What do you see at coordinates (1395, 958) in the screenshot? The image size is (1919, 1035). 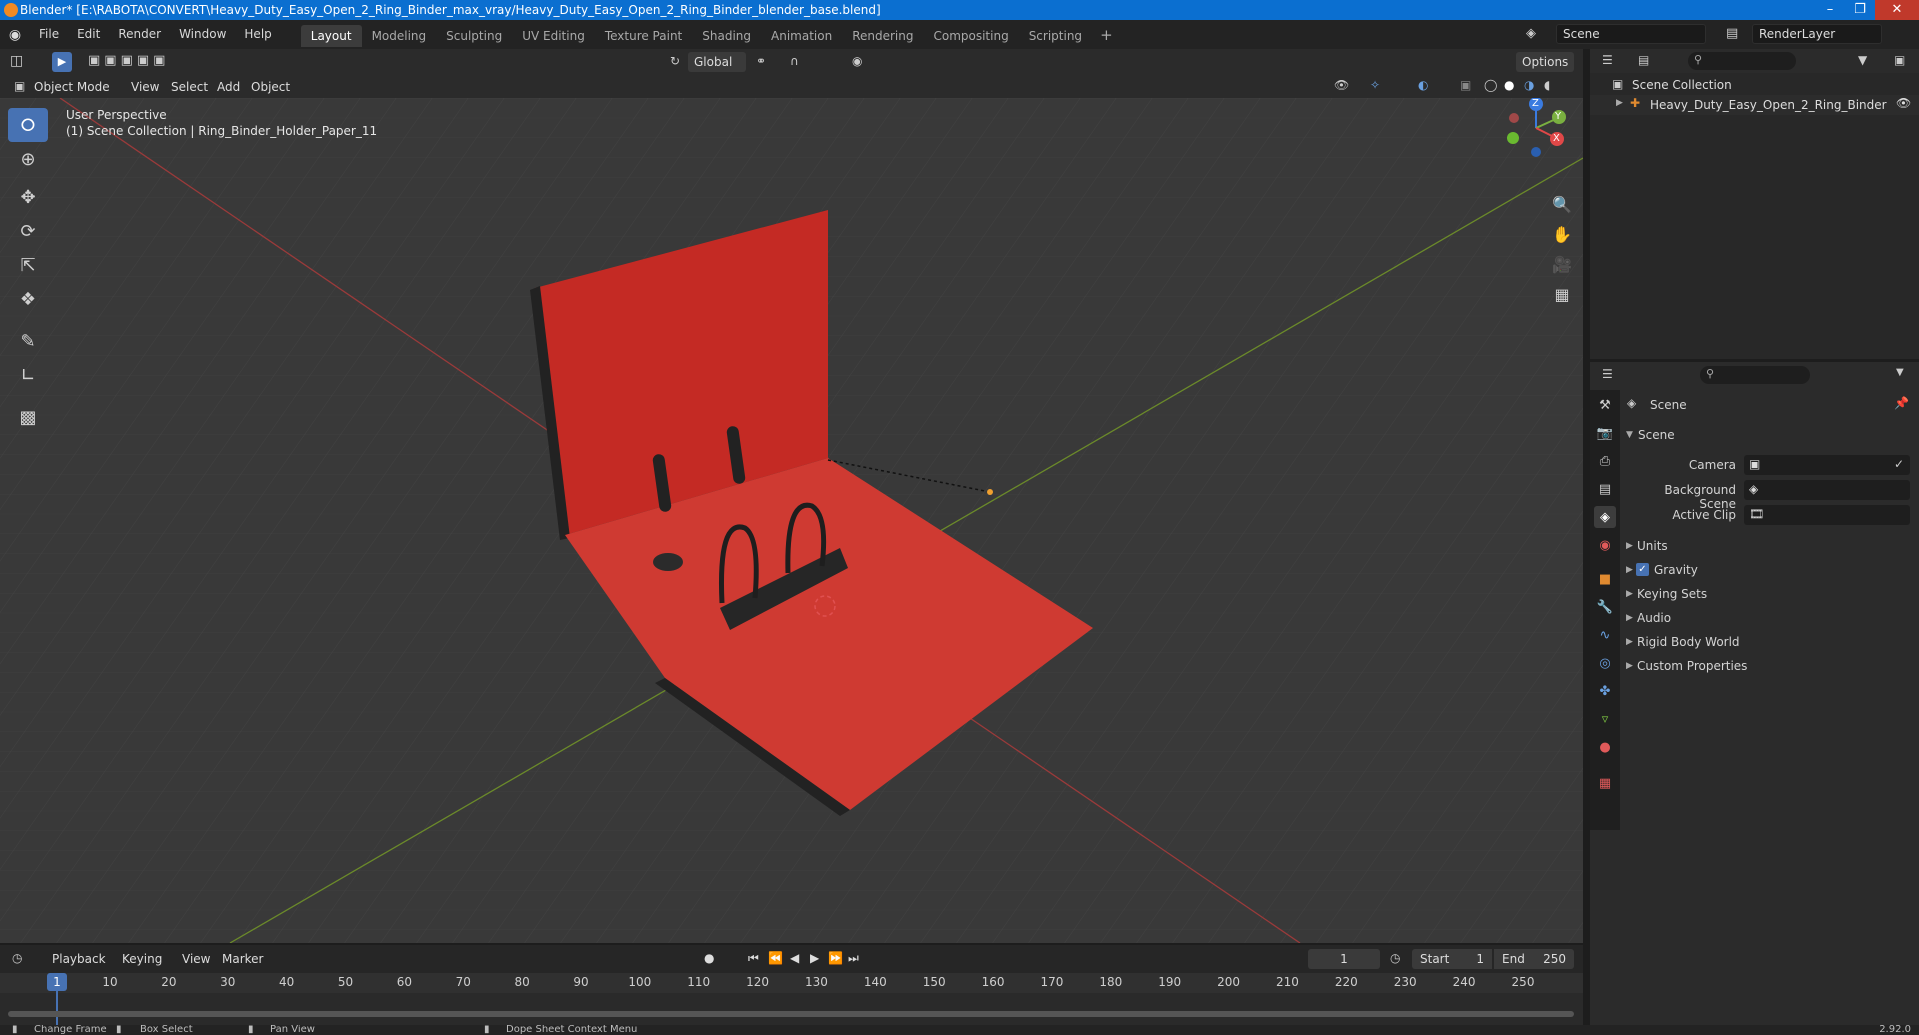 I see `stopwatch-icon: ◷` at bounding box center [1395, 958].